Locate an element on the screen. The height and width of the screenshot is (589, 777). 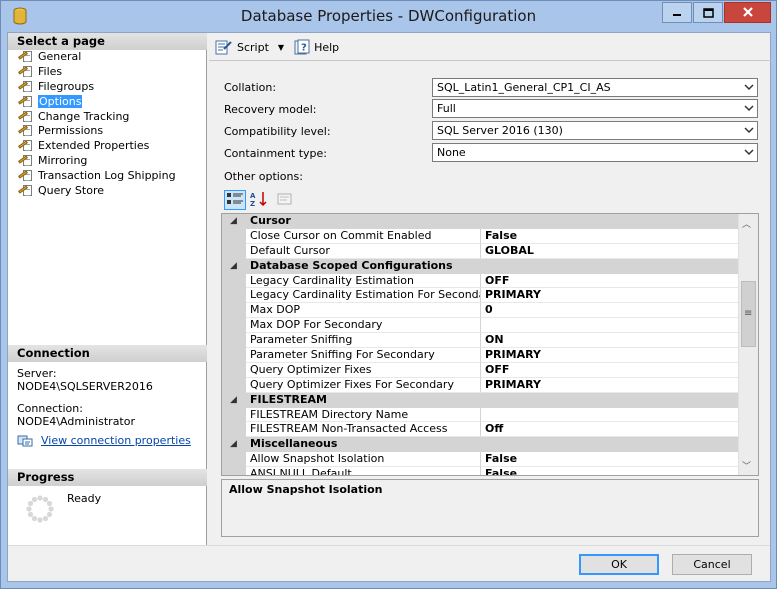
maximize-button is located at coordinates (708, 12).